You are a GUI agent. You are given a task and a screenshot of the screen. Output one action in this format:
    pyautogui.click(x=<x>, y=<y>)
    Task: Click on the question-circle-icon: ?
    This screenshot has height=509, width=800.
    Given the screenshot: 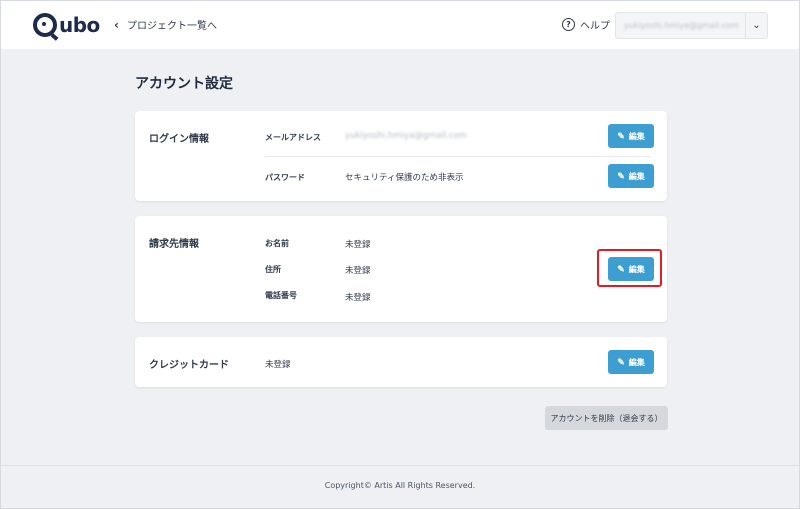 What is the action you would take?
    pyautogui.click(x=568, y=24)
    